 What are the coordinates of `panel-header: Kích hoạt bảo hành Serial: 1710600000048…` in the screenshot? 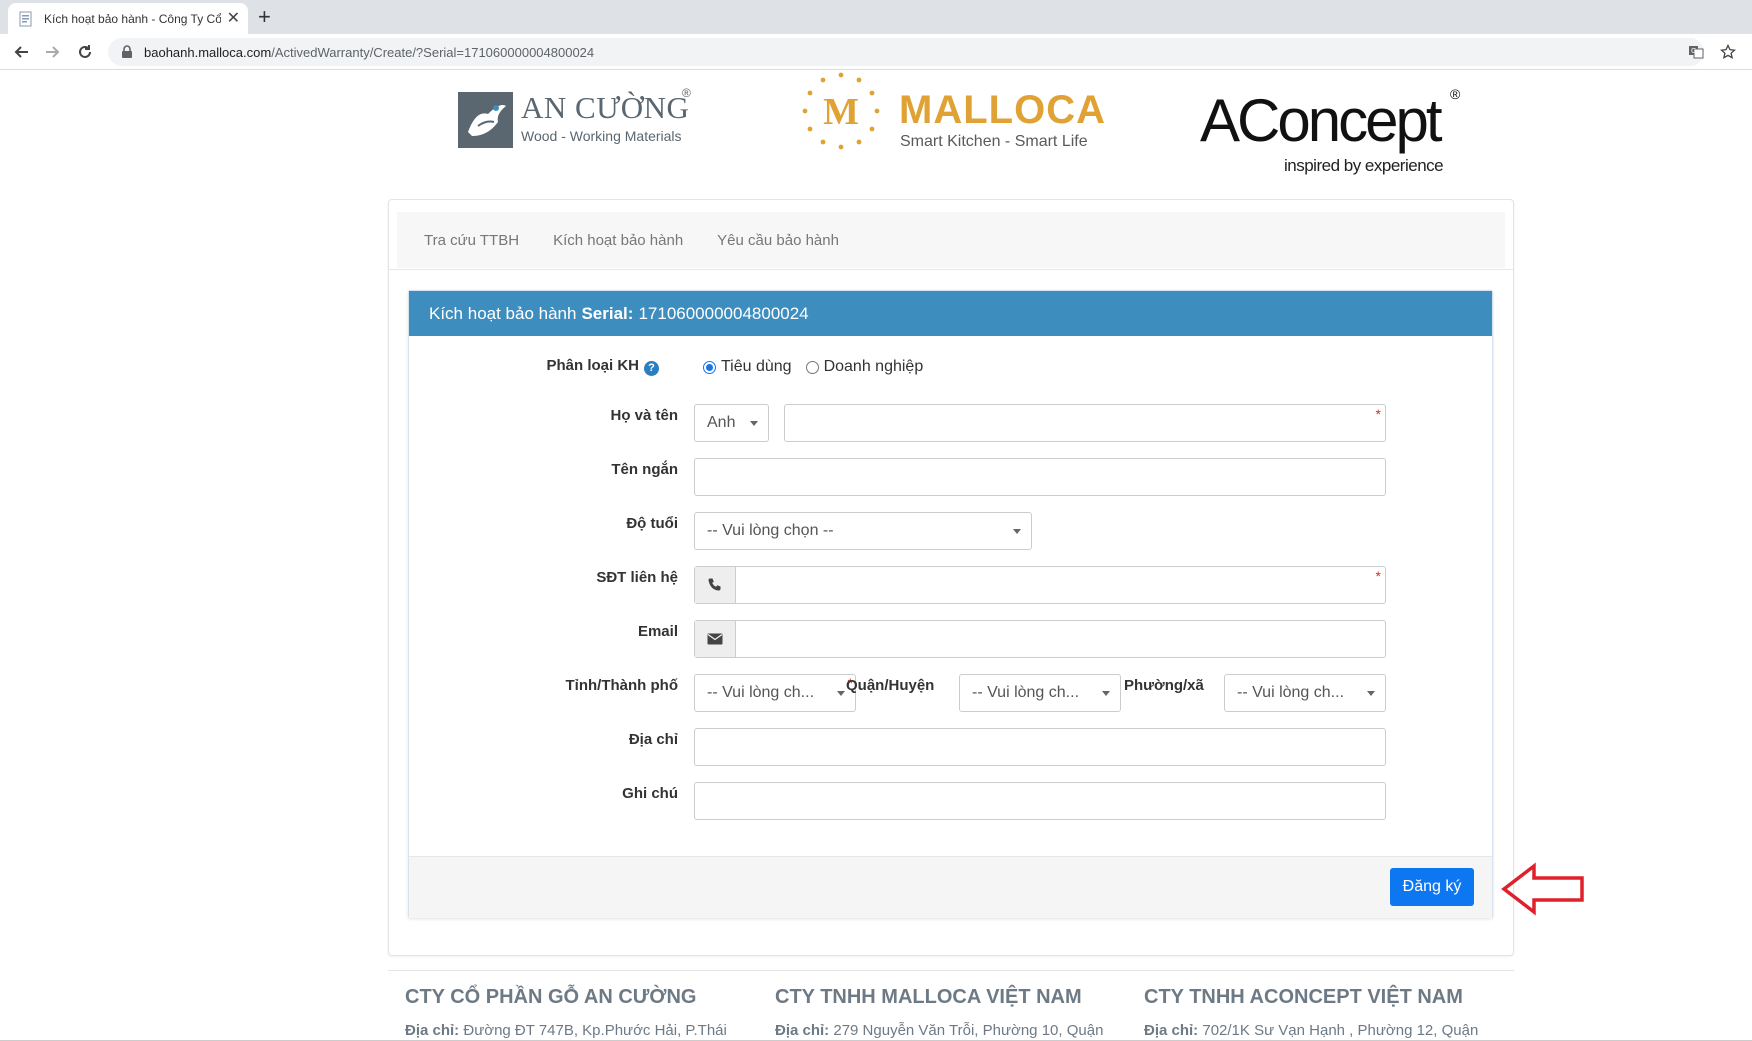 It's located at (950, 313).